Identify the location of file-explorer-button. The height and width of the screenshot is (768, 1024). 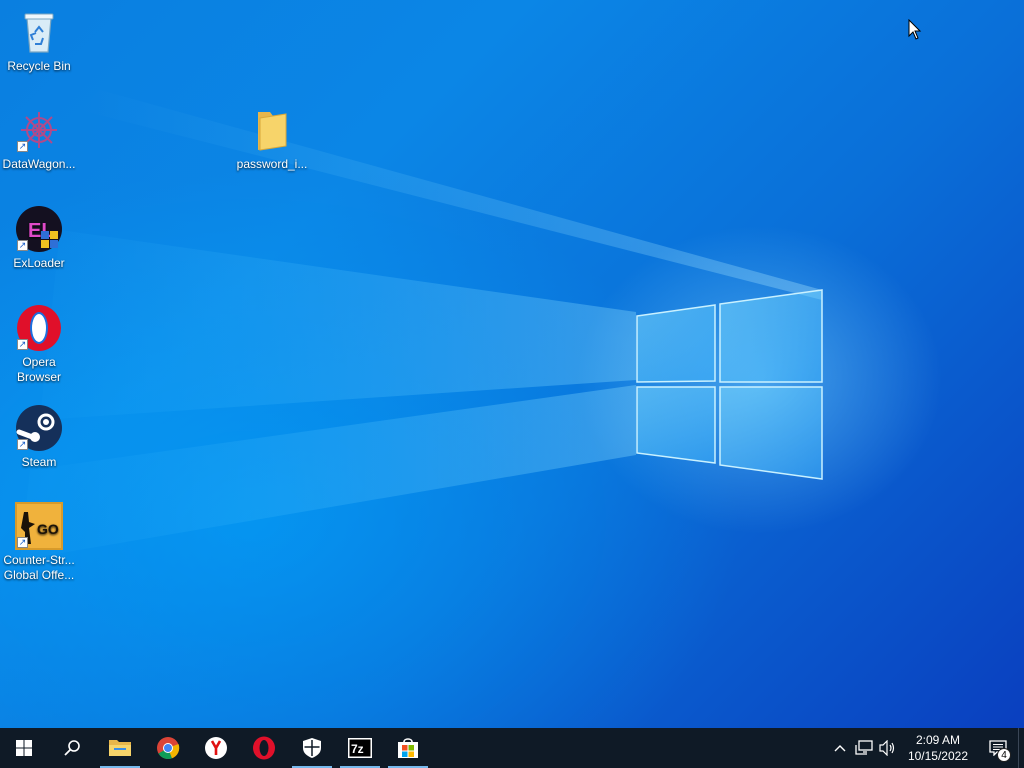
(120, 748).